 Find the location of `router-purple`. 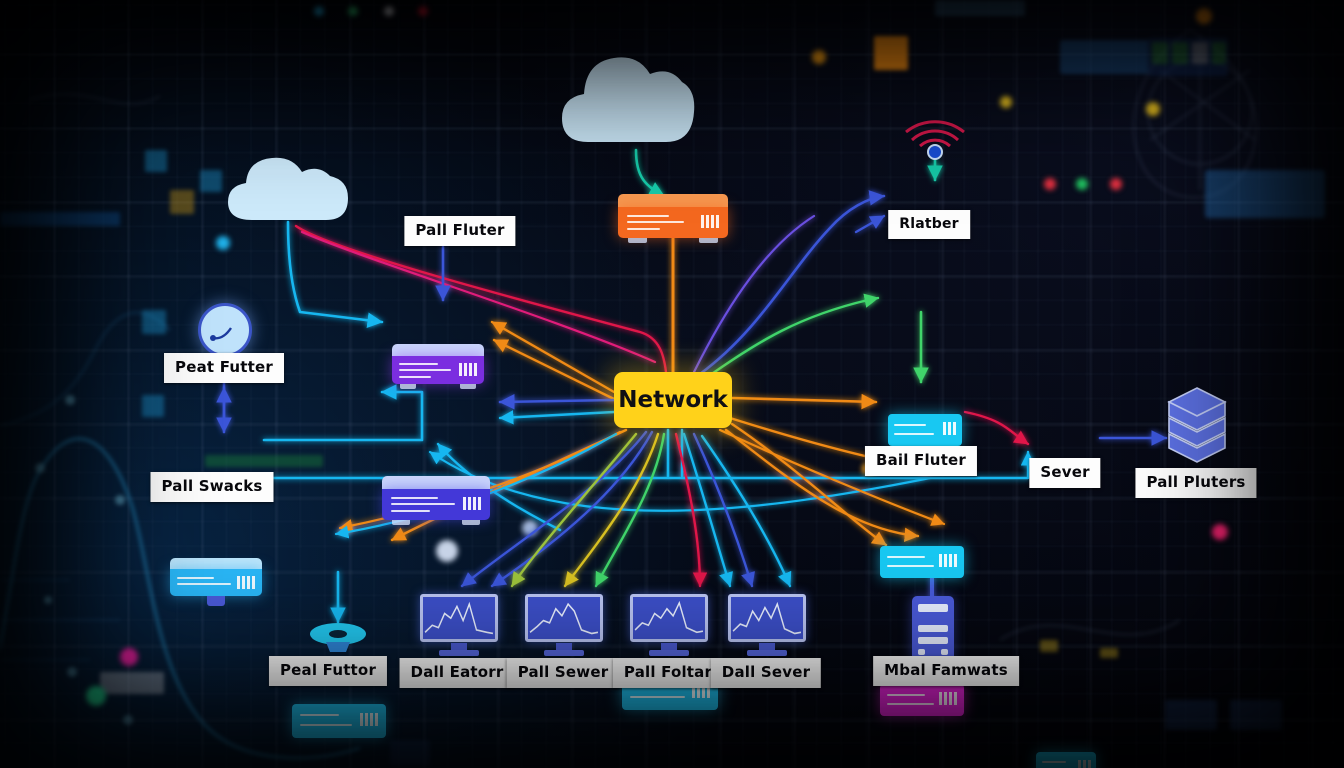

router-purple is located at coordinates (438, 366).